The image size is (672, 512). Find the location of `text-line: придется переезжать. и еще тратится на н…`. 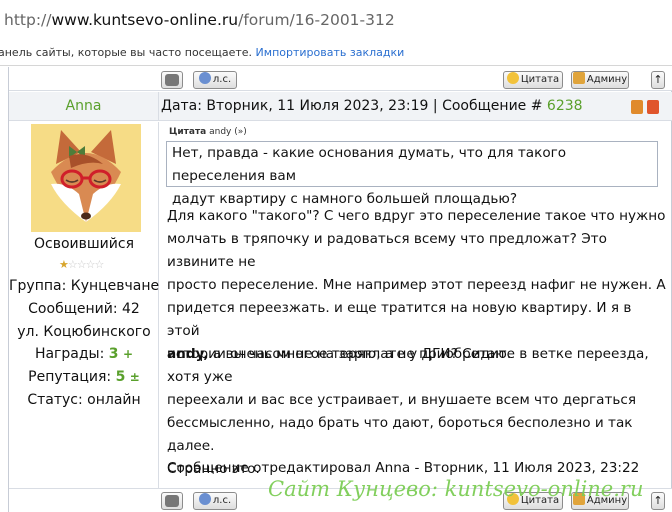

text-line: придется переезжать. и еще тратится на н… is located at coordinates (399, 319).